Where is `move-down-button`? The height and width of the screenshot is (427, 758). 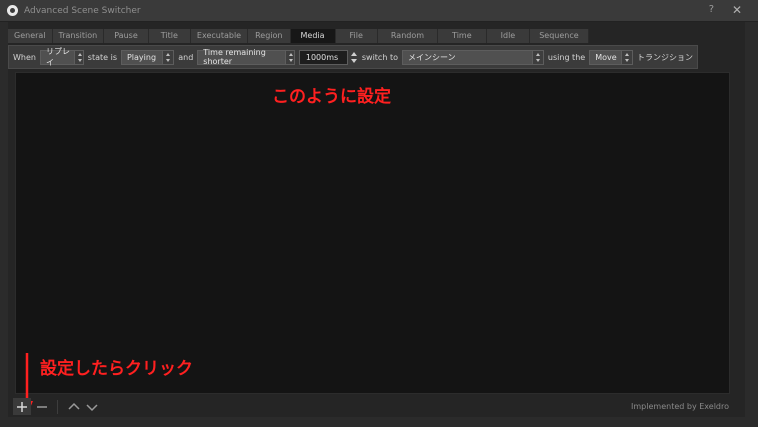
move-down-button is located at coordinates (92, 406).